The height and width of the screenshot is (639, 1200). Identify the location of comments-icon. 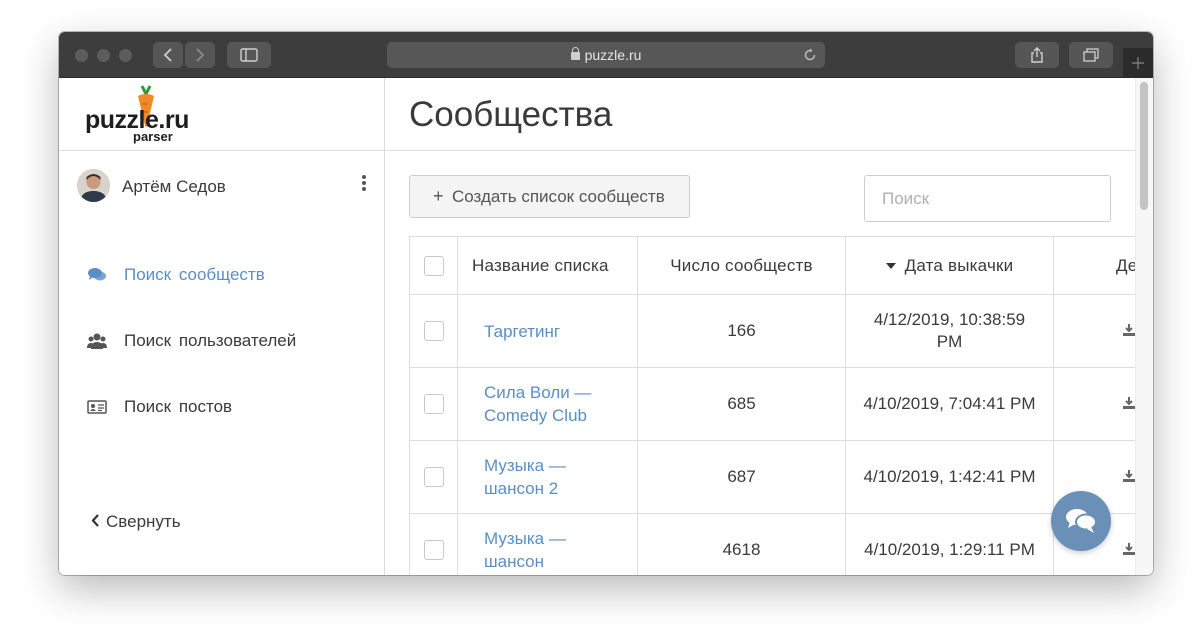
(97, 274).